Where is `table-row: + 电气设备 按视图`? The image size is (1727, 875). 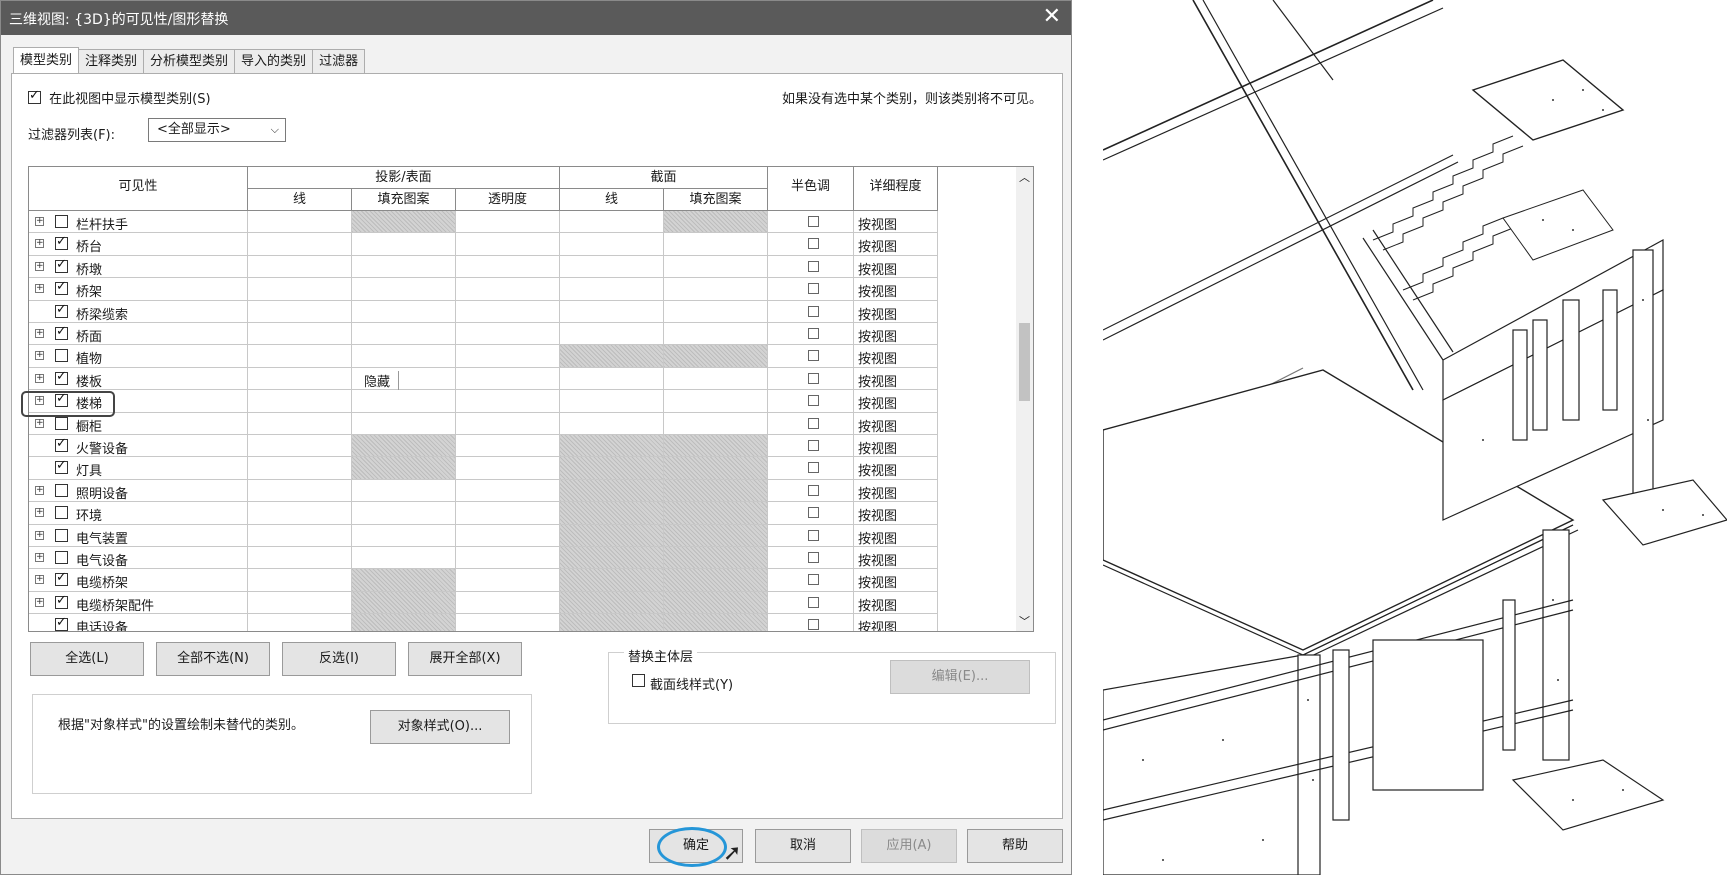
table-row: + 电气设备 按视图 is located at coordinates (530, 558).